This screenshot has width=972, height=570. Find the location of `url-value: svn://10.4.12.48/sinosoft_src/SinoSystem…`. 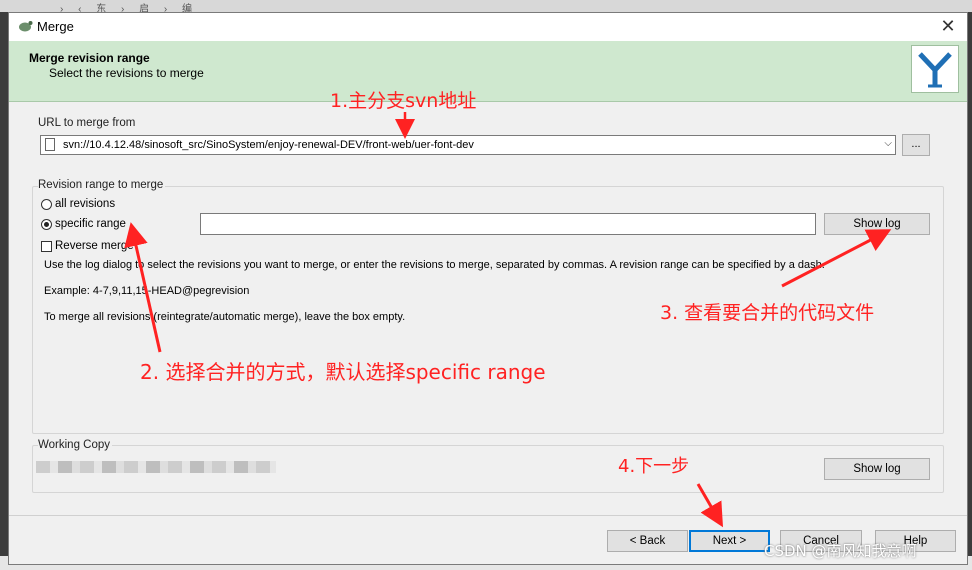

url-value: svn://10.4.12.48/sinosoft_src/SinoSystem… is located at coordinates (268, 145).